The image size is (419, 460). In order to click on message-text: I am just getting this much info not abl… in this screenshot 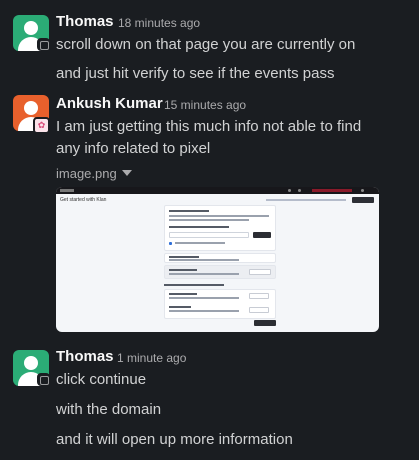, I will do `click(209, 126)`.